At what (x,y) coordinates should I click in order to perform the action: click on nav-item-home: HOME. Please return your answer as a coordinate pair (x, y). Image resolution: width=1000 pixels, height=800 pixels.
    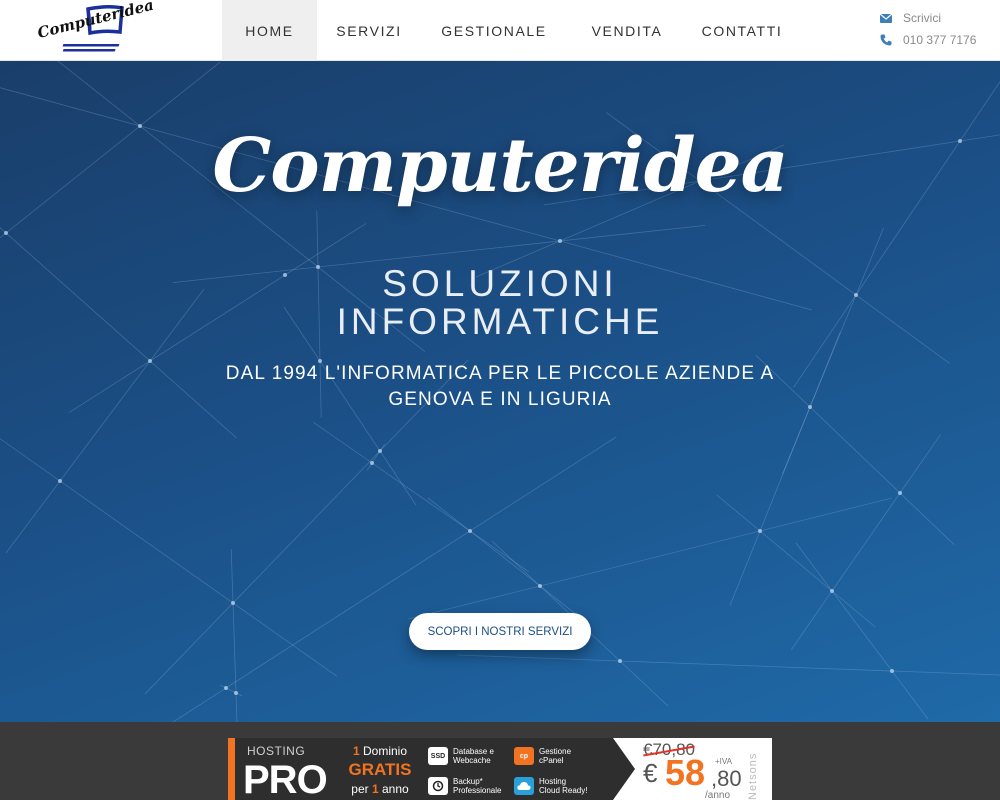
    Looking at the image, I should click on (269, 30).